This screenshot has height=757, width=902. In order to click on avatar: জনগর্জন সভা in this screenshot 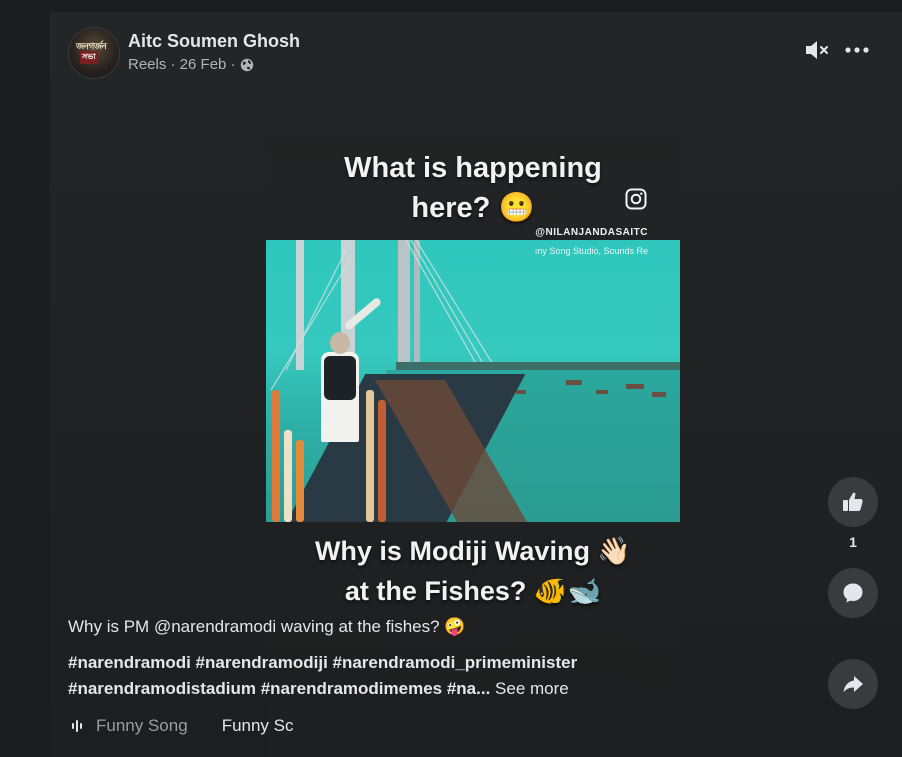, I will do `click(94, 53)`.